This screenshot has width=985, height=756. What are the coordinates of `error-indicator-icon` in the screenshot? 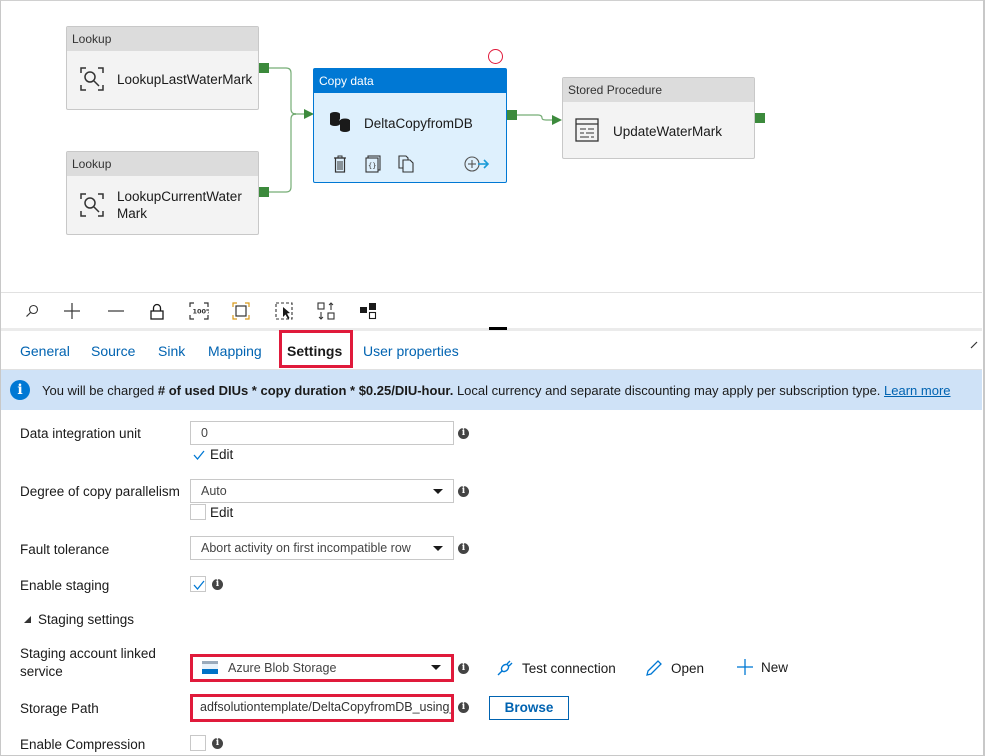 It's located at (495, 56).